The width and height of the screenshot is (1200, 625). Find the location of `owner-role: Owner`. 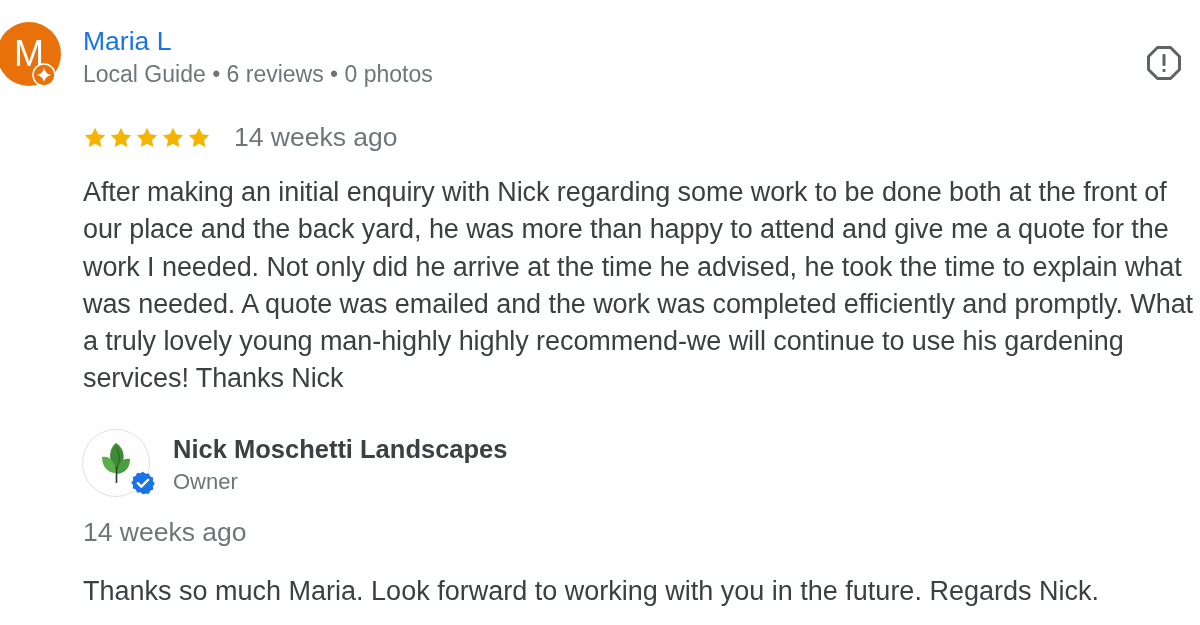

owner-role: Owner is located at coordinates (206, 481).